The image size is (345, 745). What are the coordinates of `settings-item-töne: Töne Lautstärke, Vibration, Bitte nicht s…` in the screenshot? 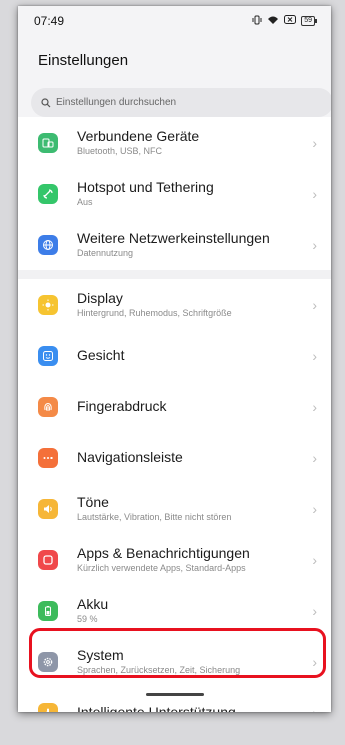 It's located at (174, 508).